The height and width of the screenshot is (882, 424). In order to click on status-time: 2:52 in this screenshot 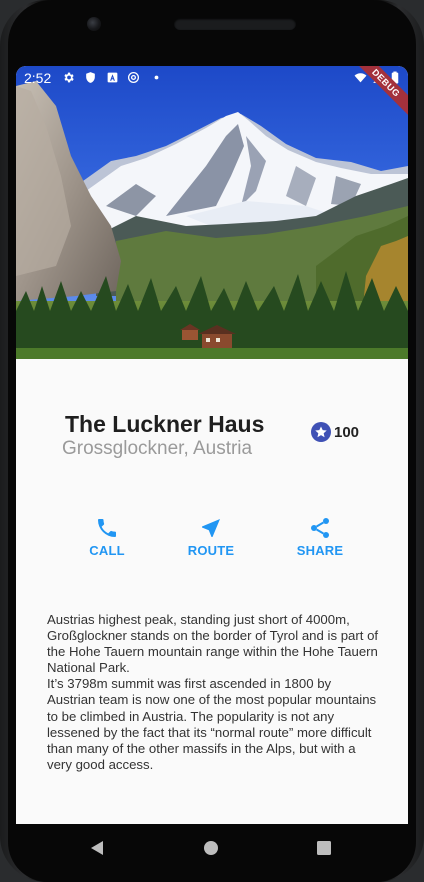, I will do `click(38, 78)`.